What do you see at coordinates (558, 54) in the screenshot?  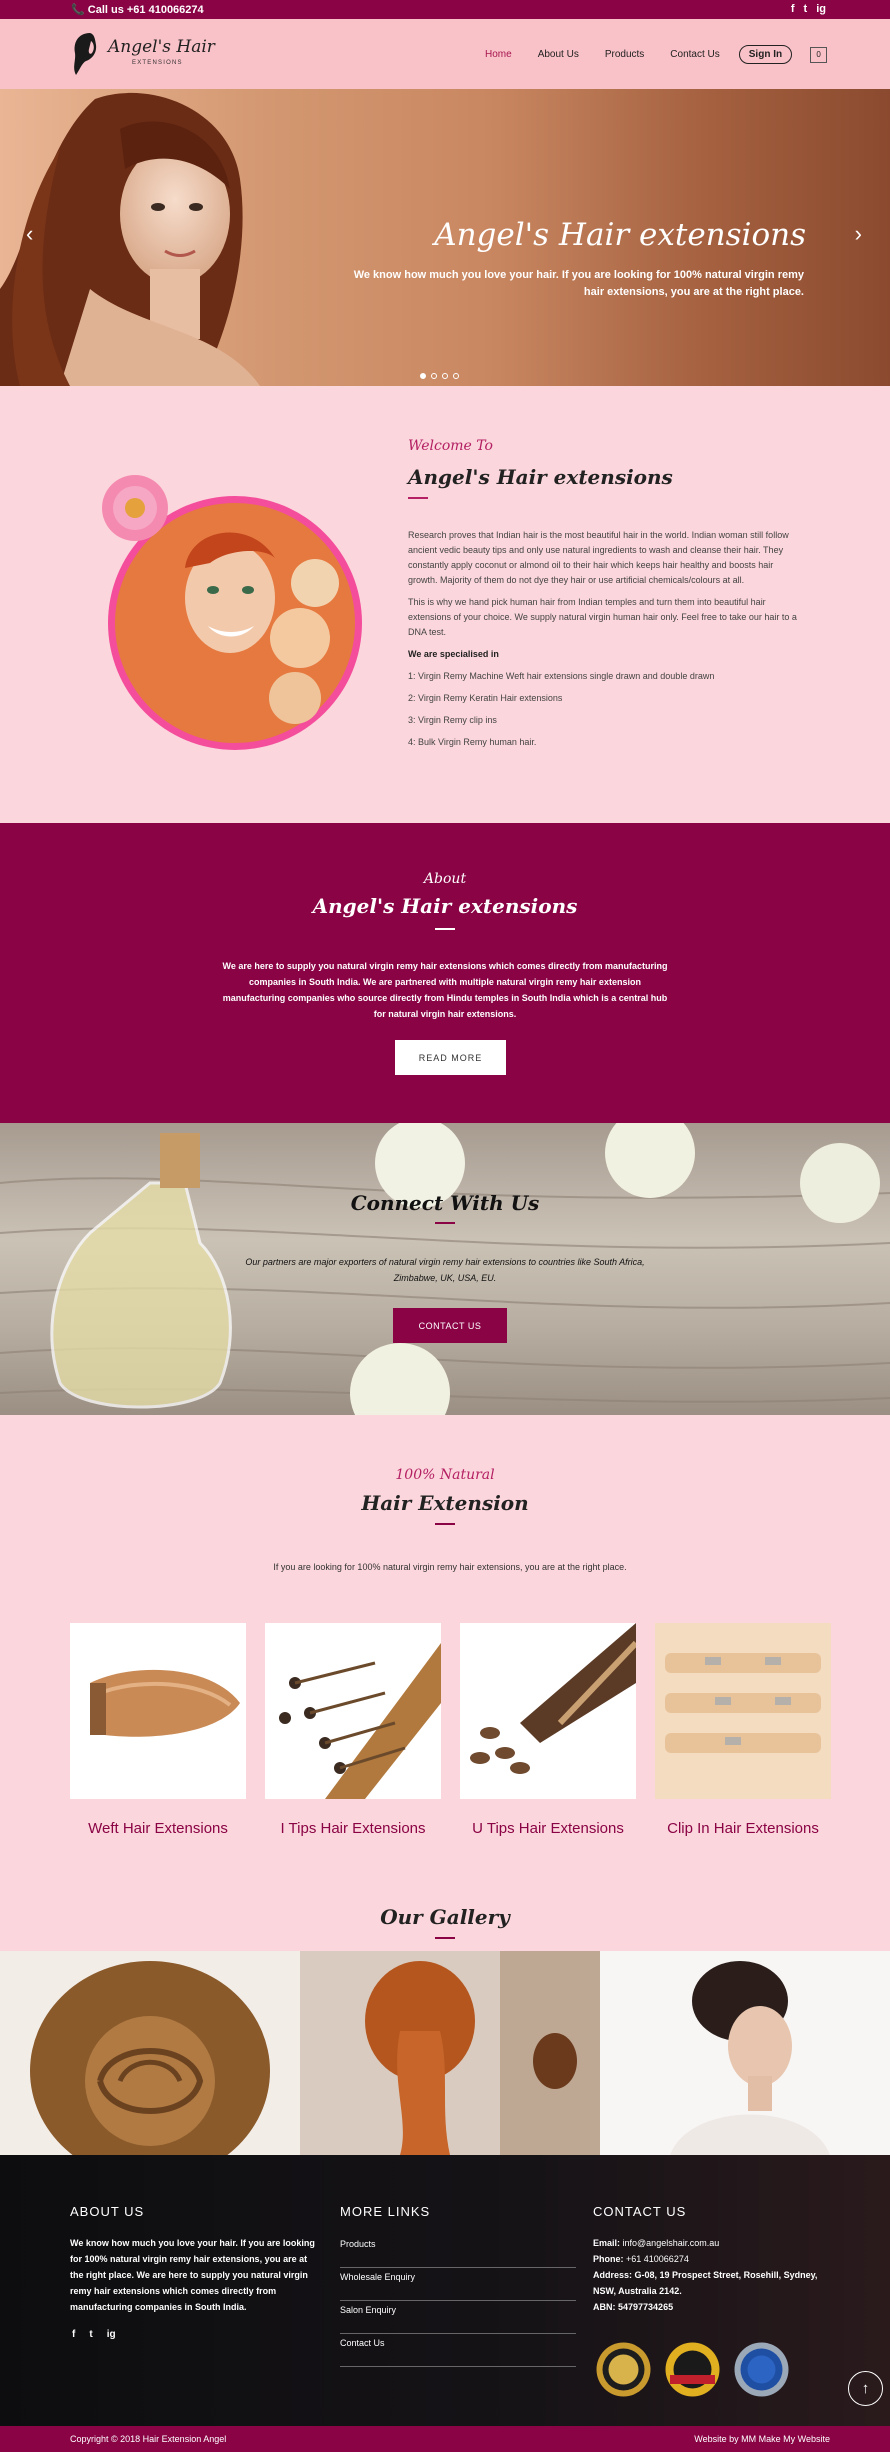 I see `nav-about-us: About Us` at bounding box center [558, 54].